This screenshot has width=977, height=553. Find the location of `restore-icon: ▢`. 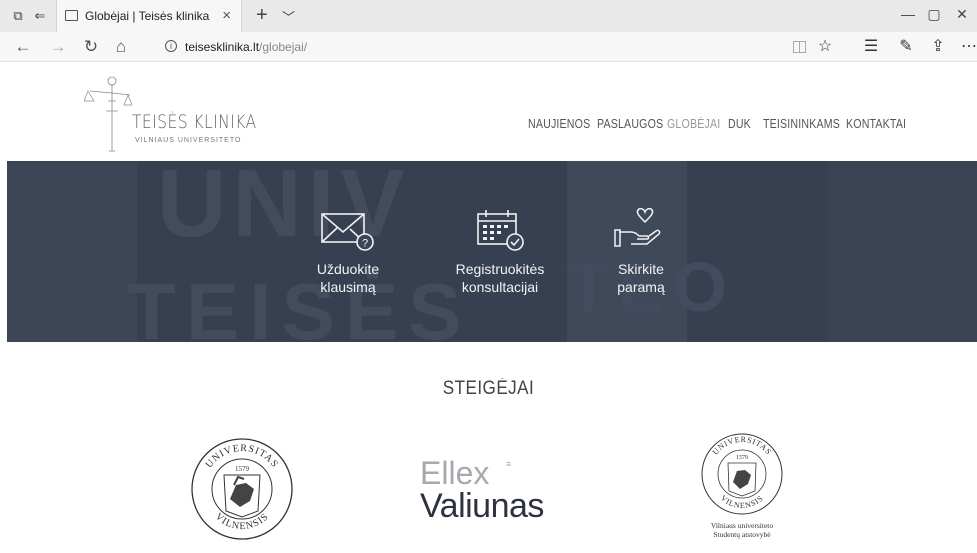

restore-icon: ▢ is located at coordinates (934, 14).